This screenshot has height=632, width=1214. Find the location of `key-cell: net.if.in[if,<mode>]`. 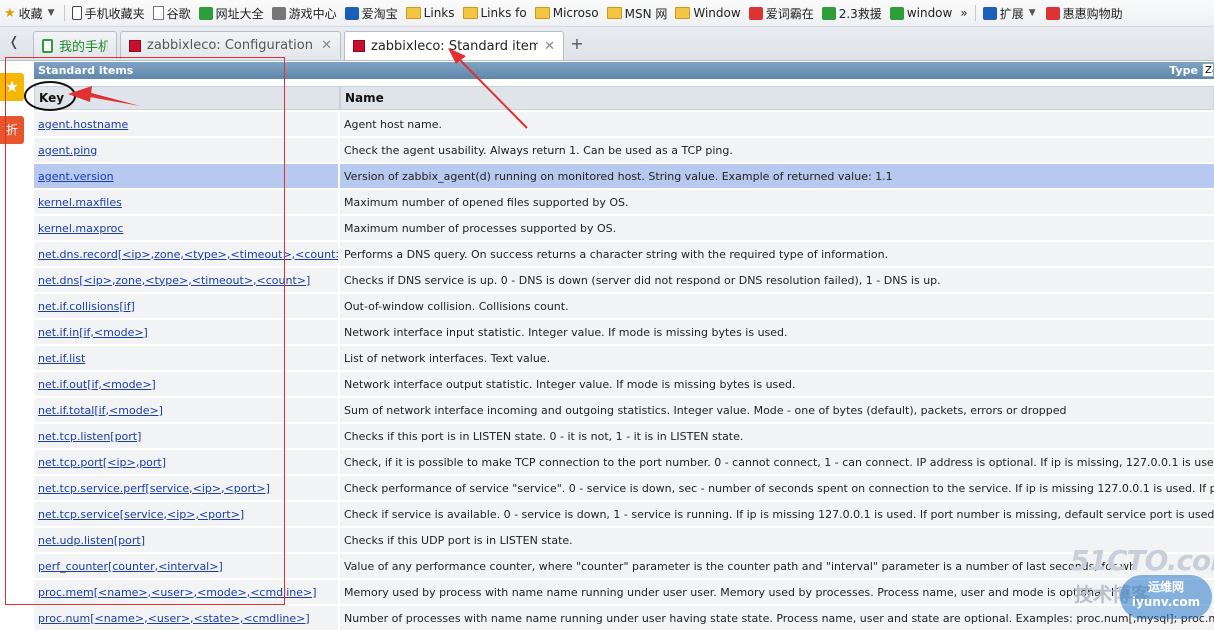

key-cell: net.if.in[if,<mode>] is located at coordinates (187, 332).